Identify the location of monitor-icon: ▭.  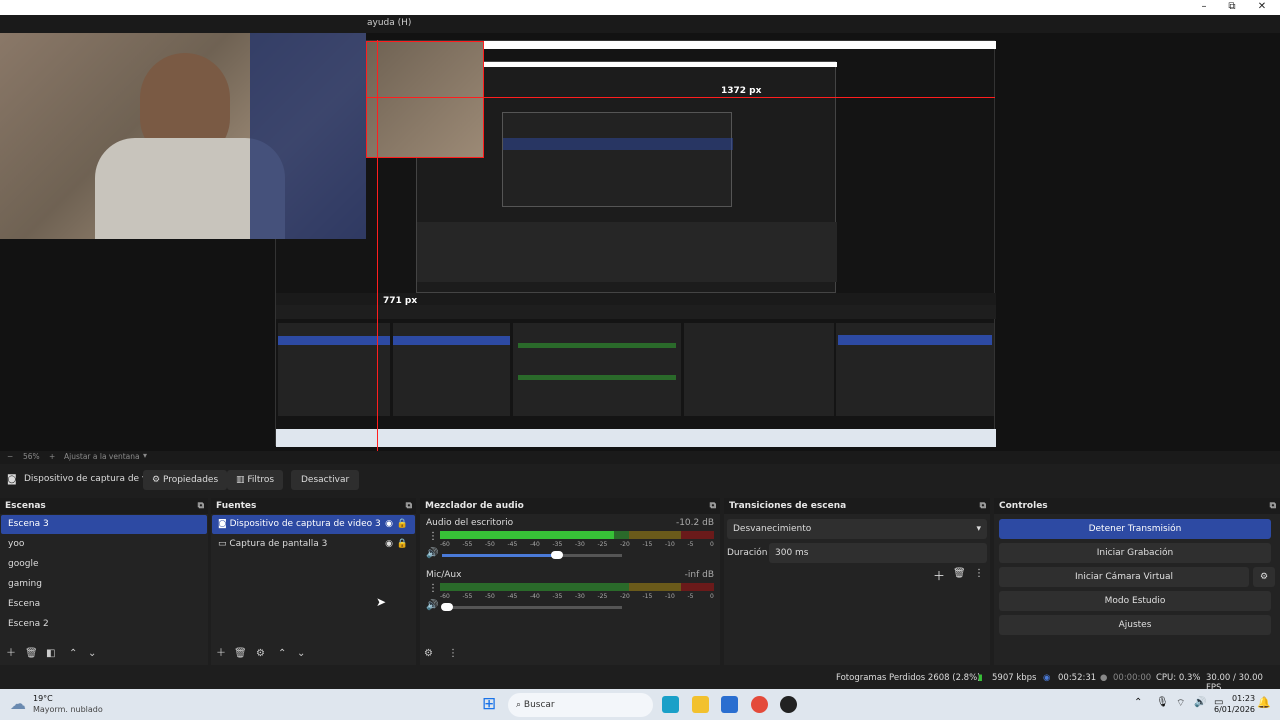
(224, 544).